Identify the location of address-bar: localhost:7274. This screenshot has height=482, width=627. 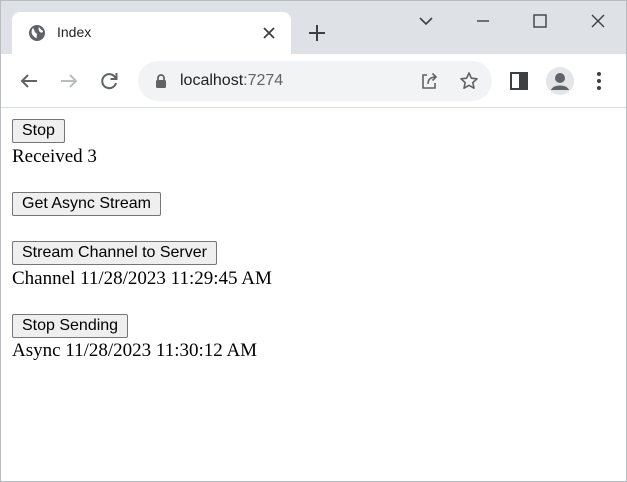
(315, 81).